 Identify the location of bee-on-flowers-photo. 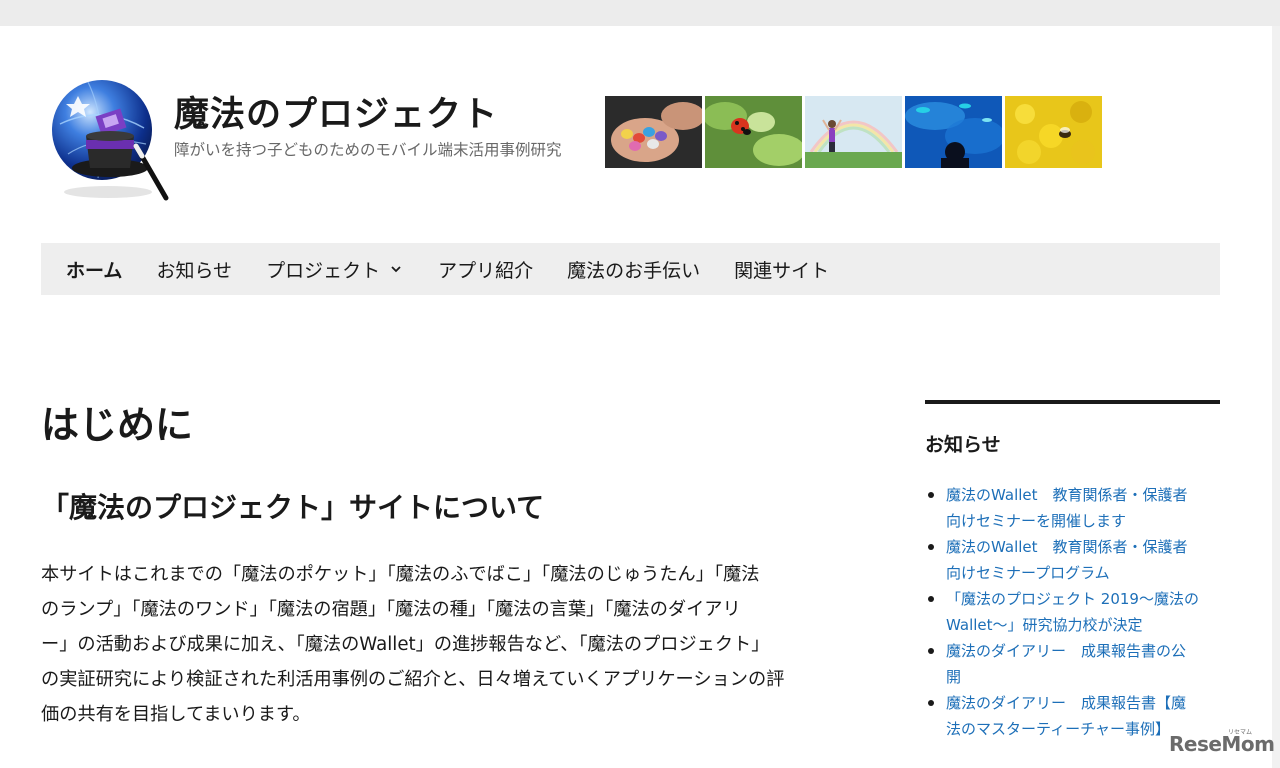
(1053, 132).